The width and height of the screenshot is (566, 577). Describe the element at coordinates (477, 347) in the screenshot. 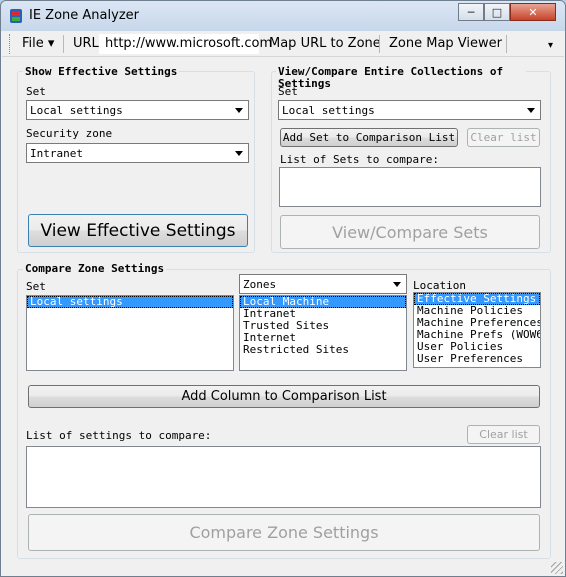

I see `list-item: User Policies` at that location.